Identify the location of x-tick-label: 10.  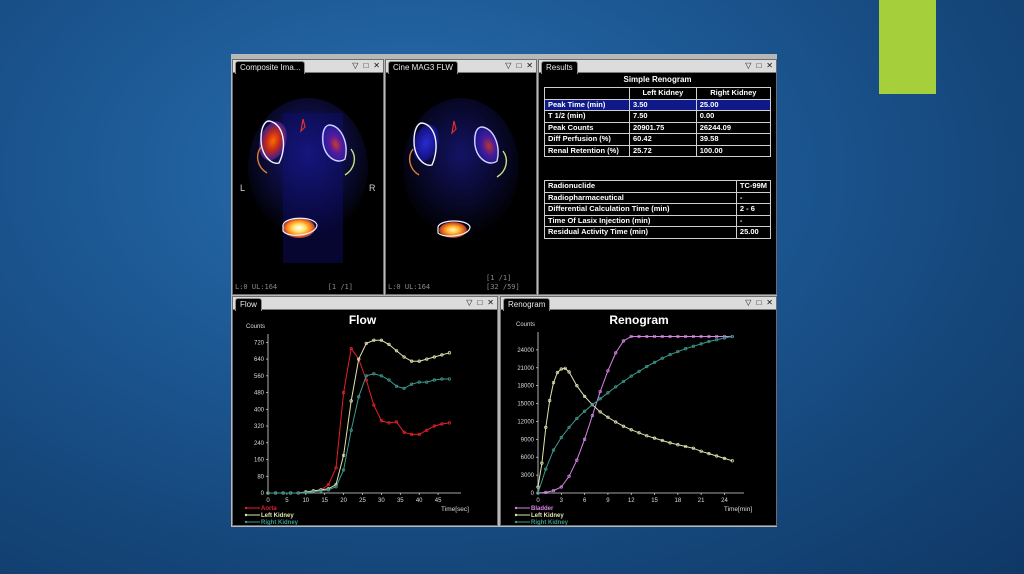
(305, 501).